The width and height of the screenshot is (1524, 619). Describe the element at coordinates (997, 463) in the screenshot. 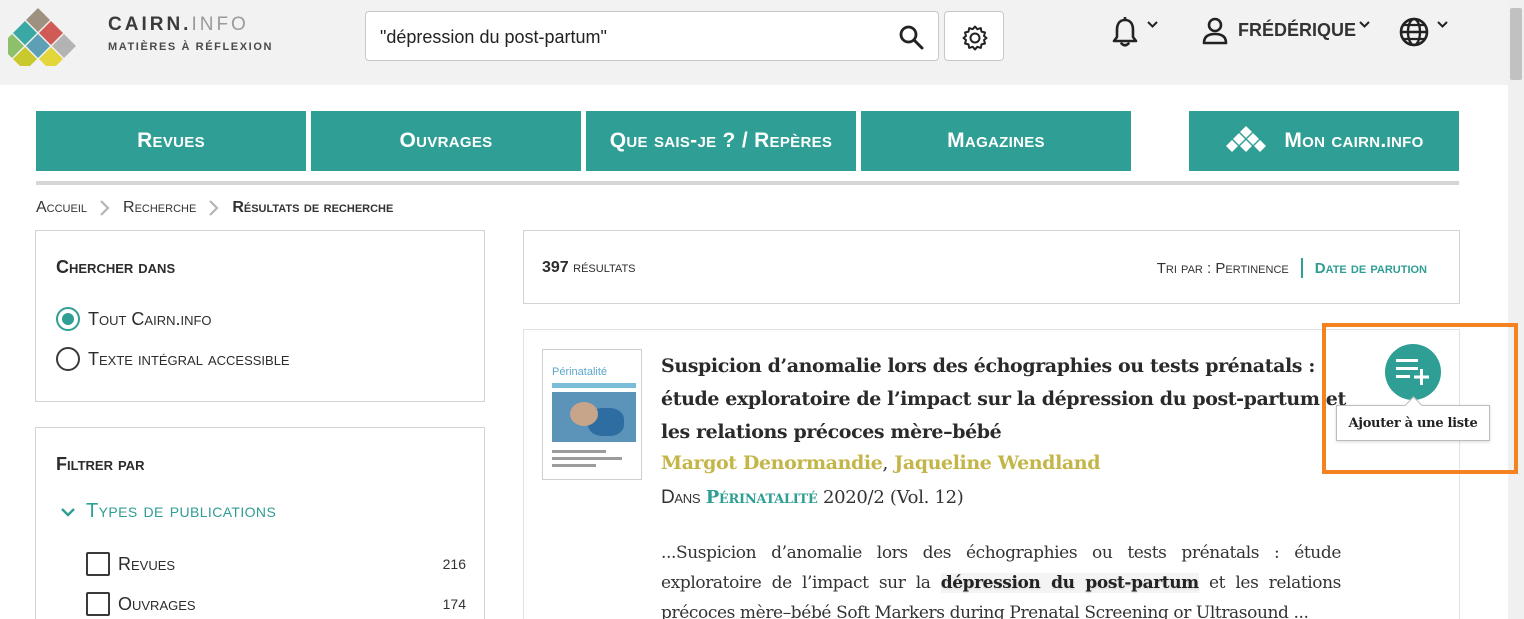

I see `author-link: Jaqueline Wendland` at that location.